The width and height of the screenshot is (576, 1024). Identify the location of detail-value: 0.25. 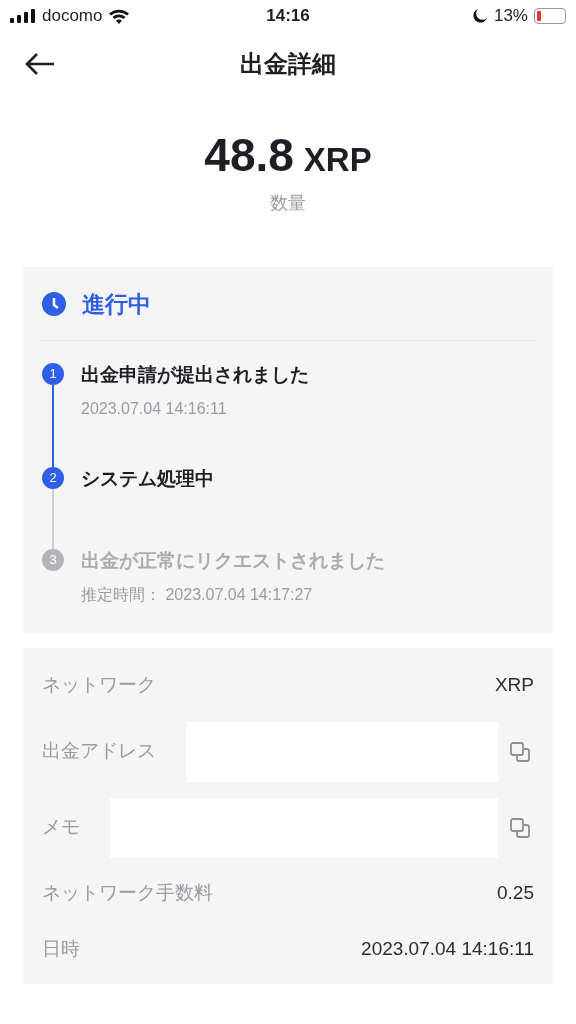
(515, 893).